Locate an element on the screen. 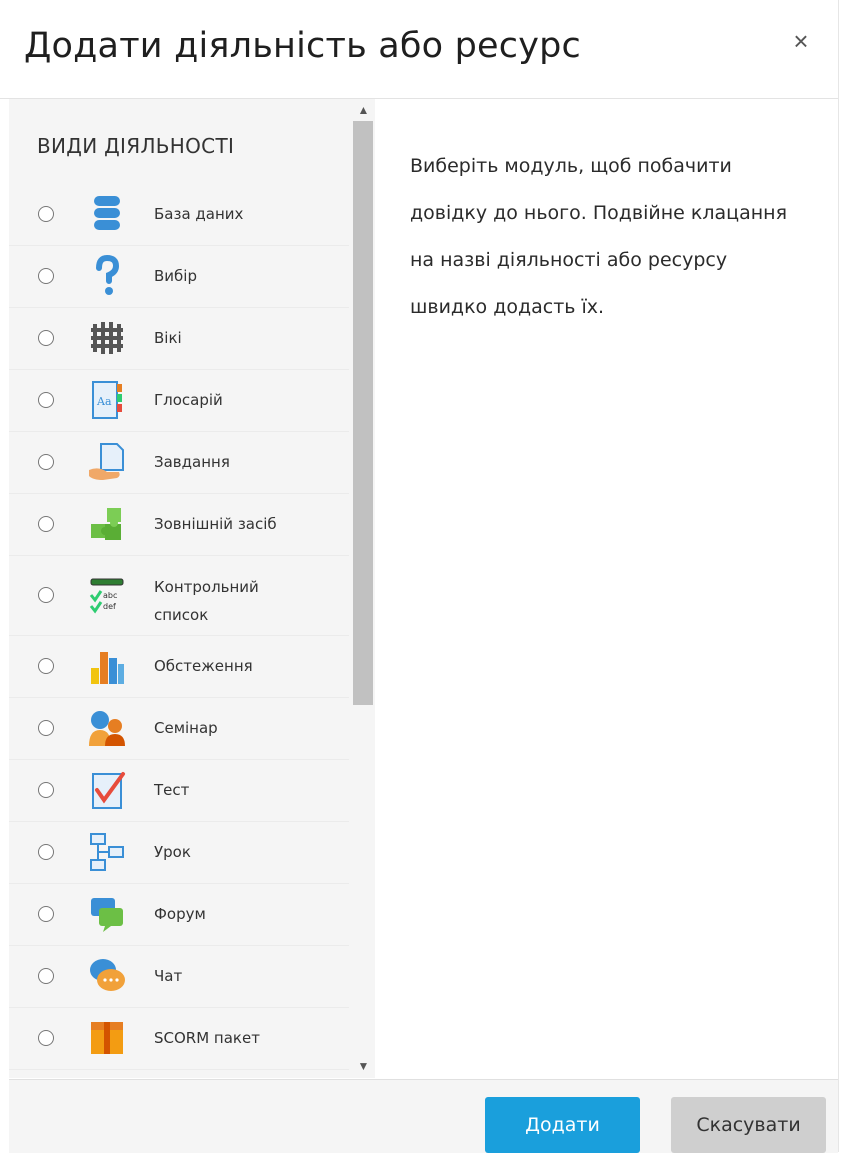 Image resolution: width=851 pixels, height=1160 pixels. quiz-check-icon is located at coordinates (107, 790).